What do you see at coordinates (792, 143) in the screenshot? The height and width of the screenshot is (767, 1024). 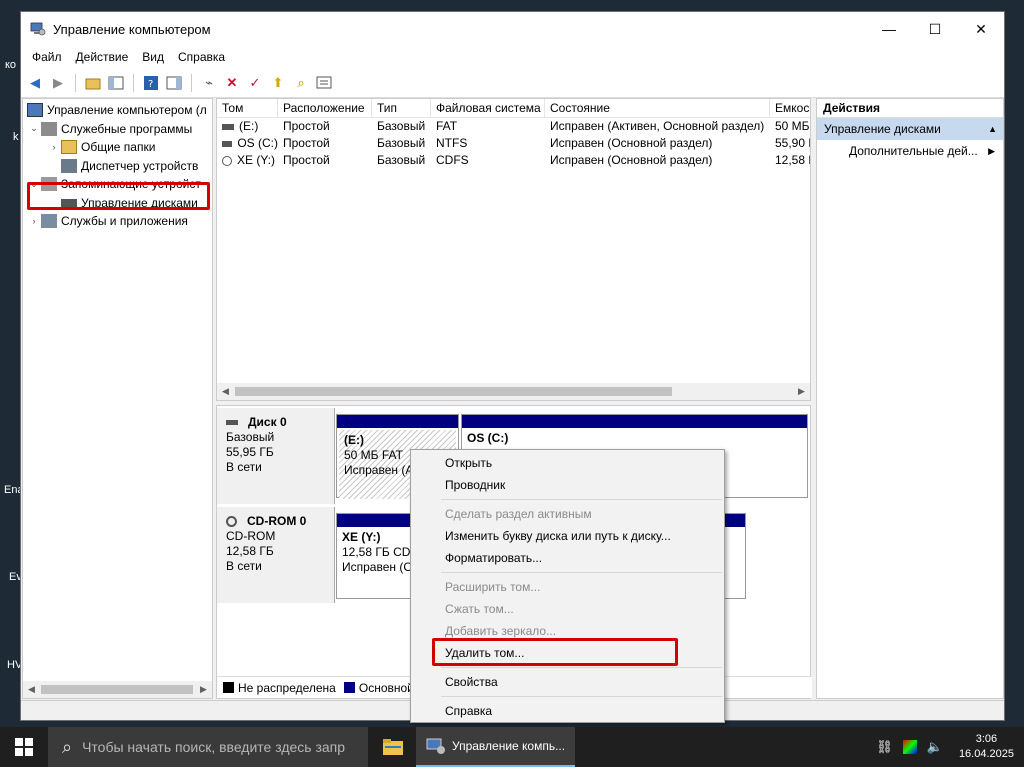 I see `table-cell: 55,90 Г` at bounding box center [792, 143].